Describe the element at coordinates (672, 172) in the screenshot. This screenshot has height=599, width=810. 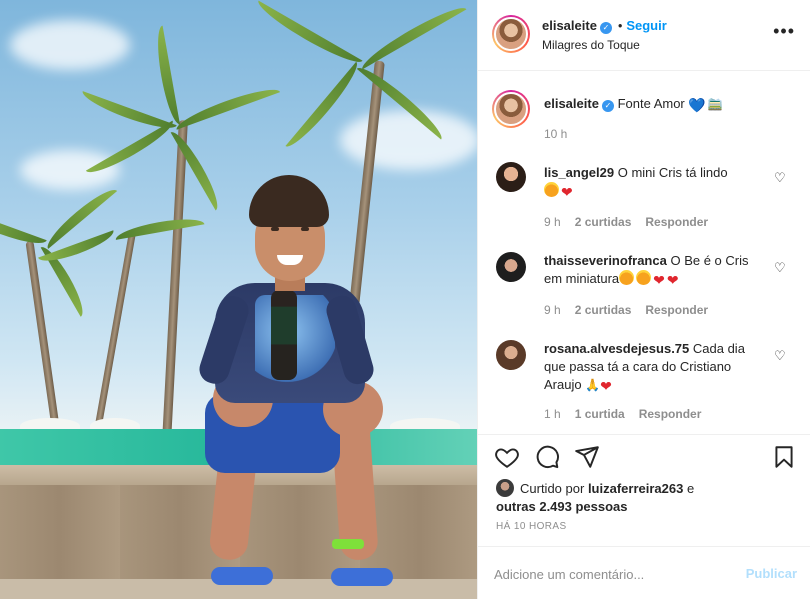
I see `comment-body: O mini Cris tá lindo` at that location.